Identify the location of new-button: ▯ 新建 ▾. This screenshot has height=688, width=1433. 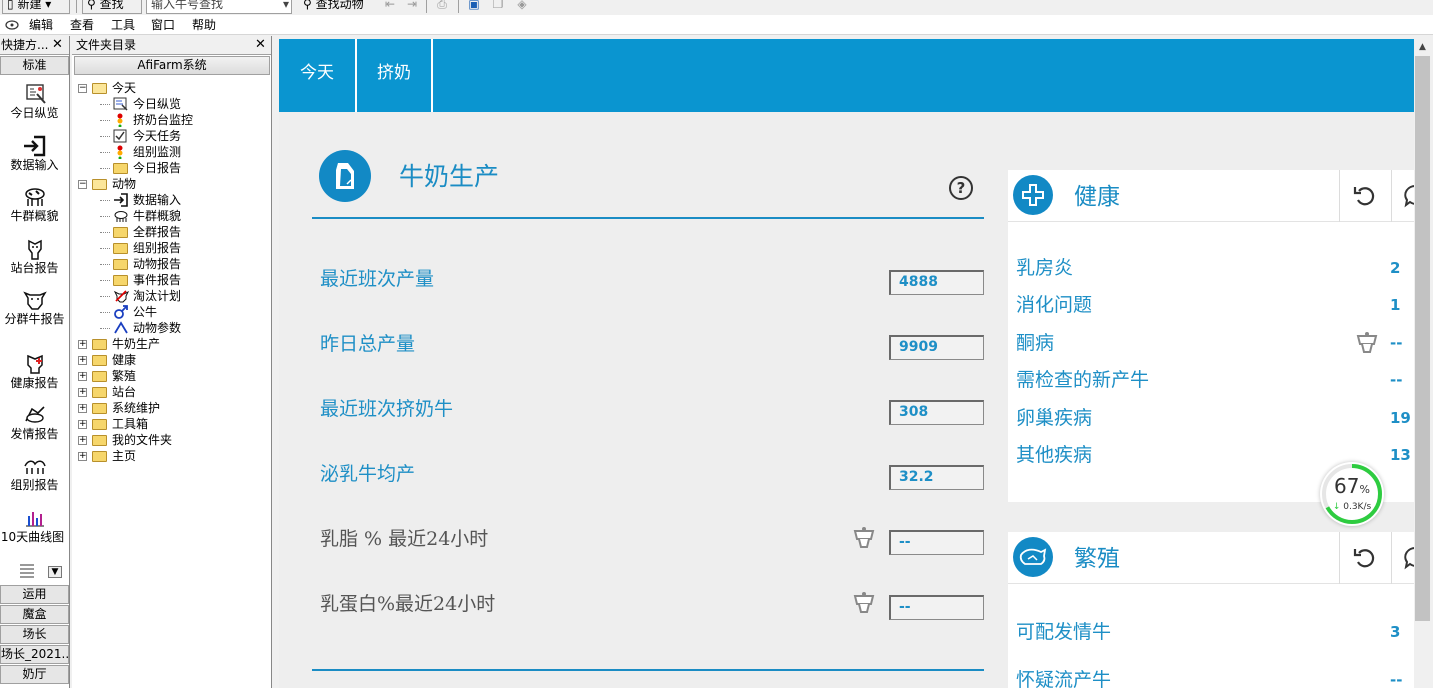
(36, 7).